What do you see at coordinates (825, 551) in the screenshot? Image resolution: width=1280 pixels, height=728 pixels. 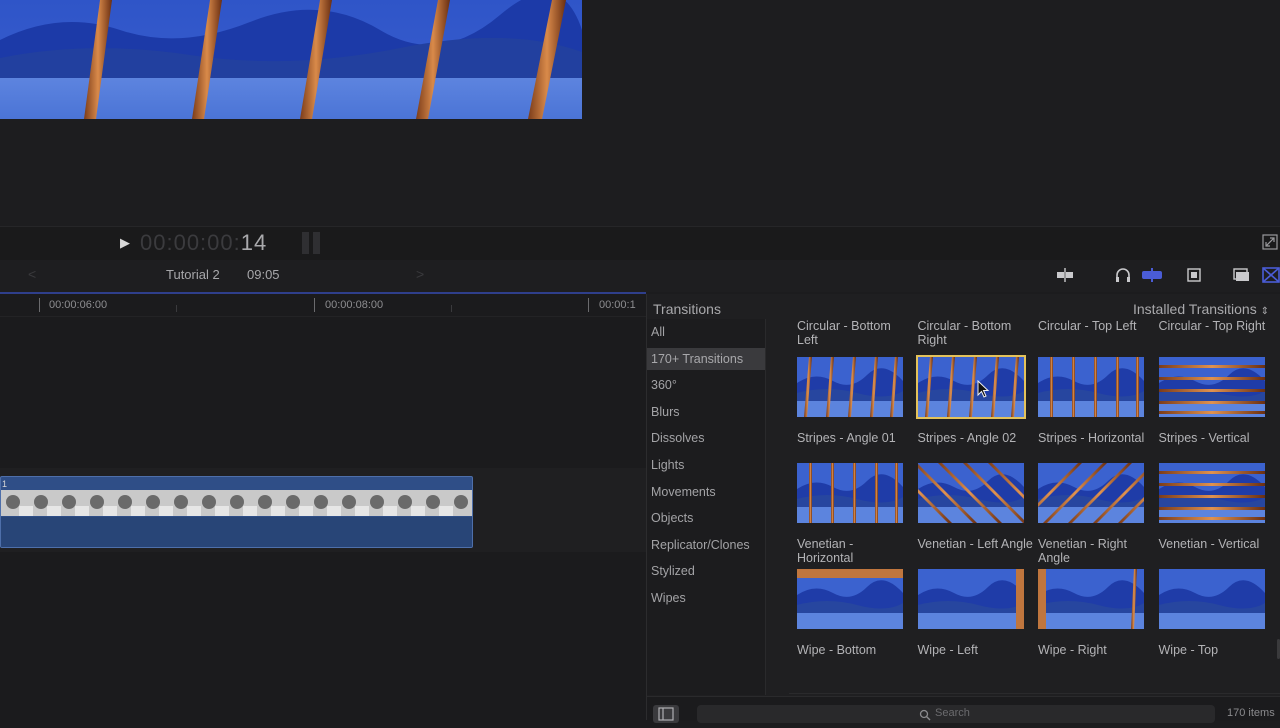 I see `transition-label: Venetian - Horizontal` at bounding box center [825, 551].